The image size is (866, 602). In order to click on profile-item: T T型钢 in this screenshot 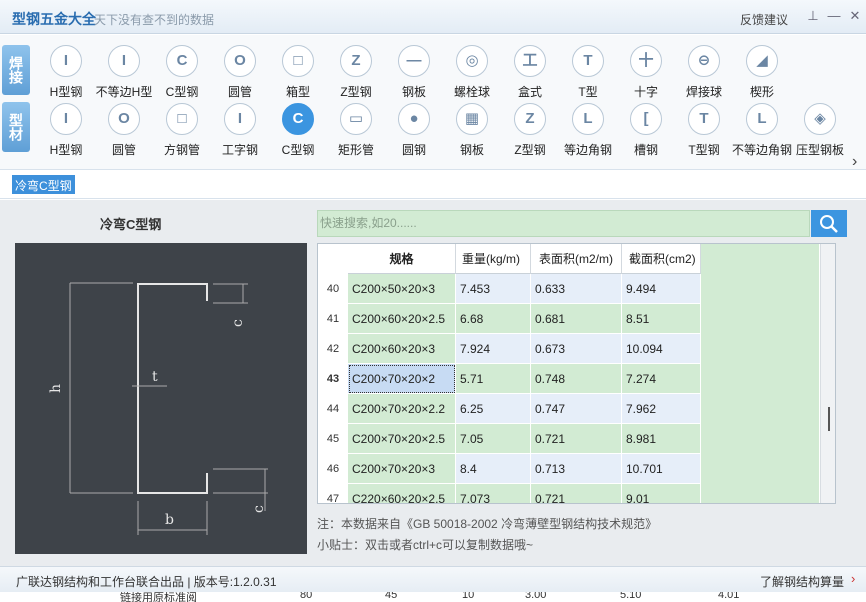, I will do `click(704, 130)`.